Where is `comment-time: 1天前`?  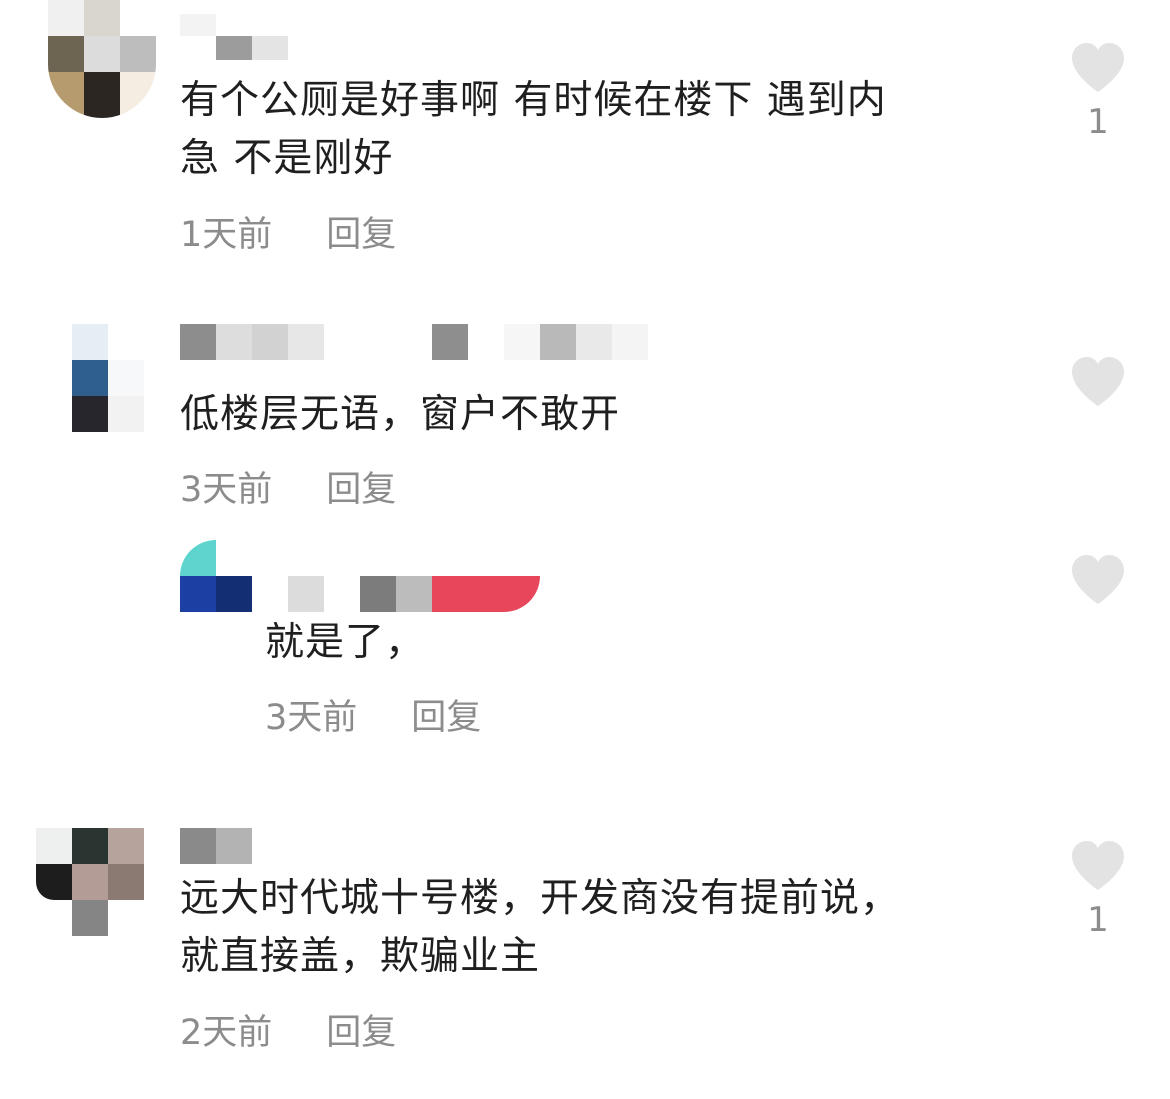
comment-time: 1天前 is located at coordinates (226, 235).